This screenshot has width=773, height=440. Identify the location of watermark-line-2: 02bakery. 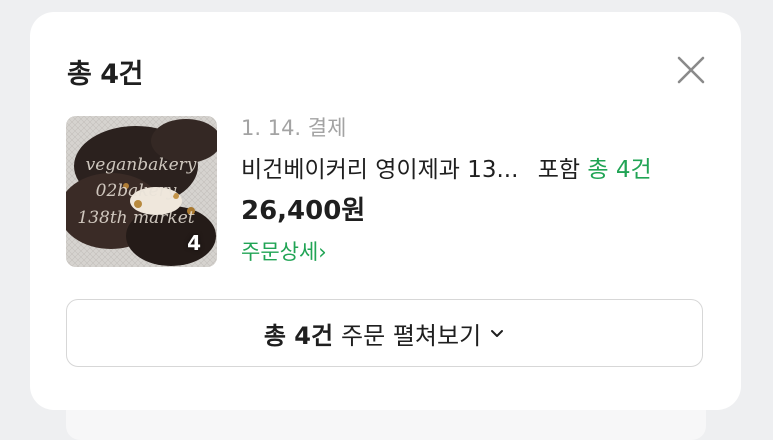
(136, 191).